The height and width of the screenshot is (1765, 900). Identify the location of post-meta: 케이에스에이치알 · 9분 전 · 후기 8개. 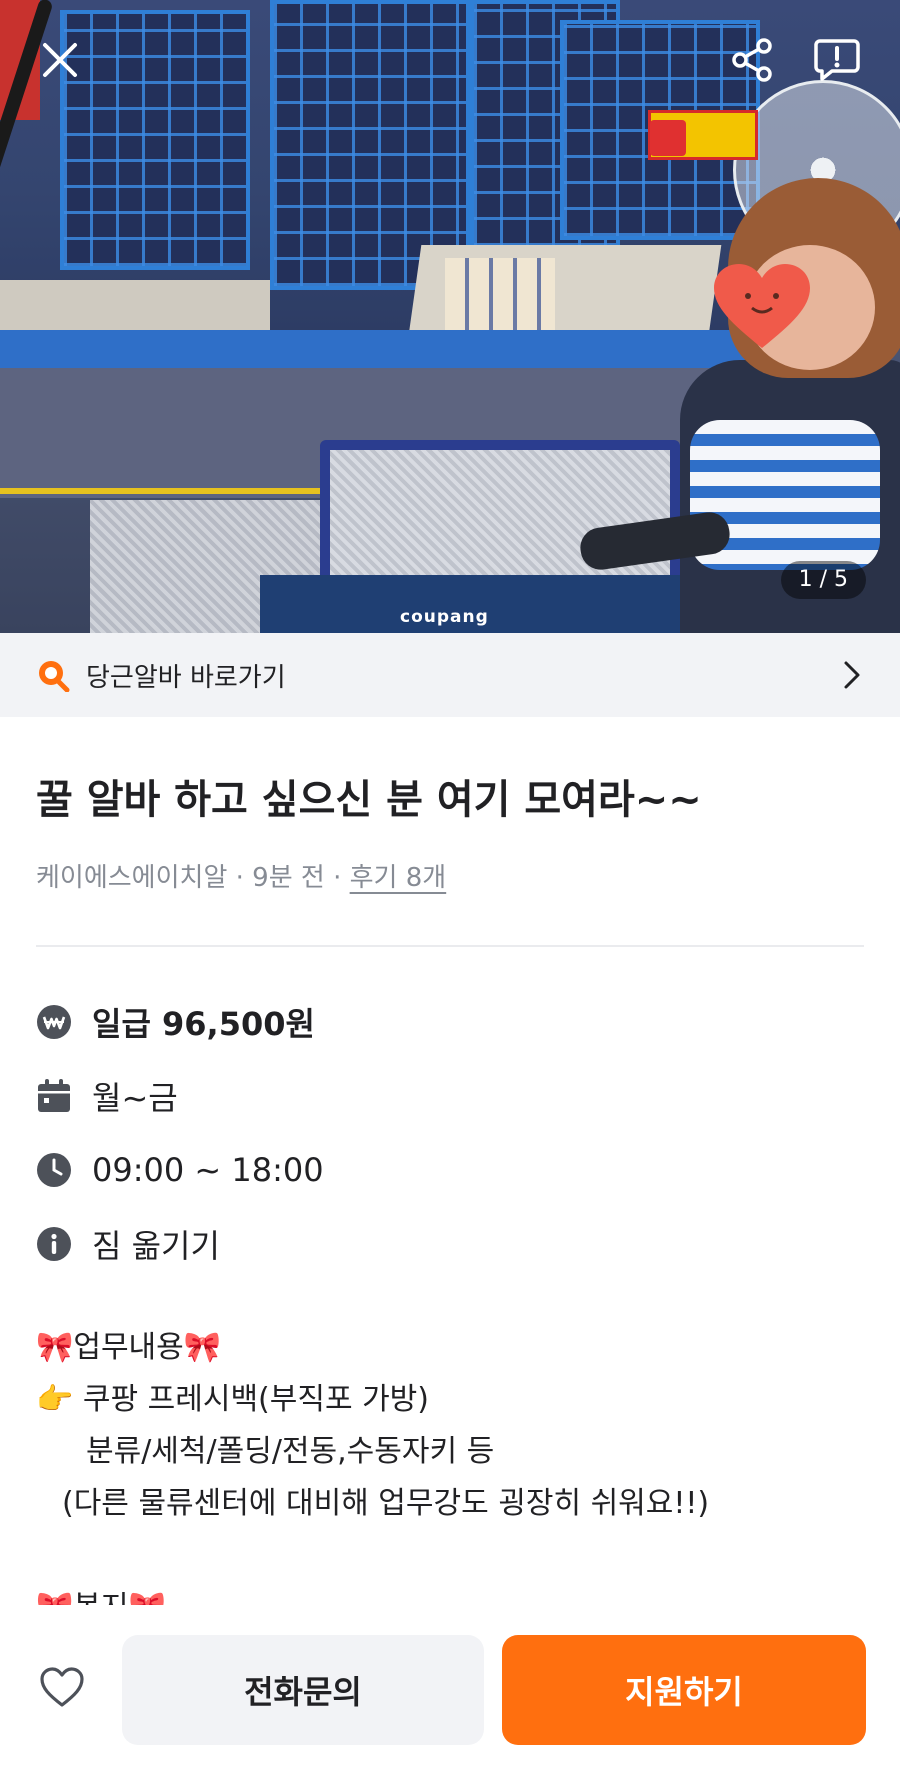
(241, 878).